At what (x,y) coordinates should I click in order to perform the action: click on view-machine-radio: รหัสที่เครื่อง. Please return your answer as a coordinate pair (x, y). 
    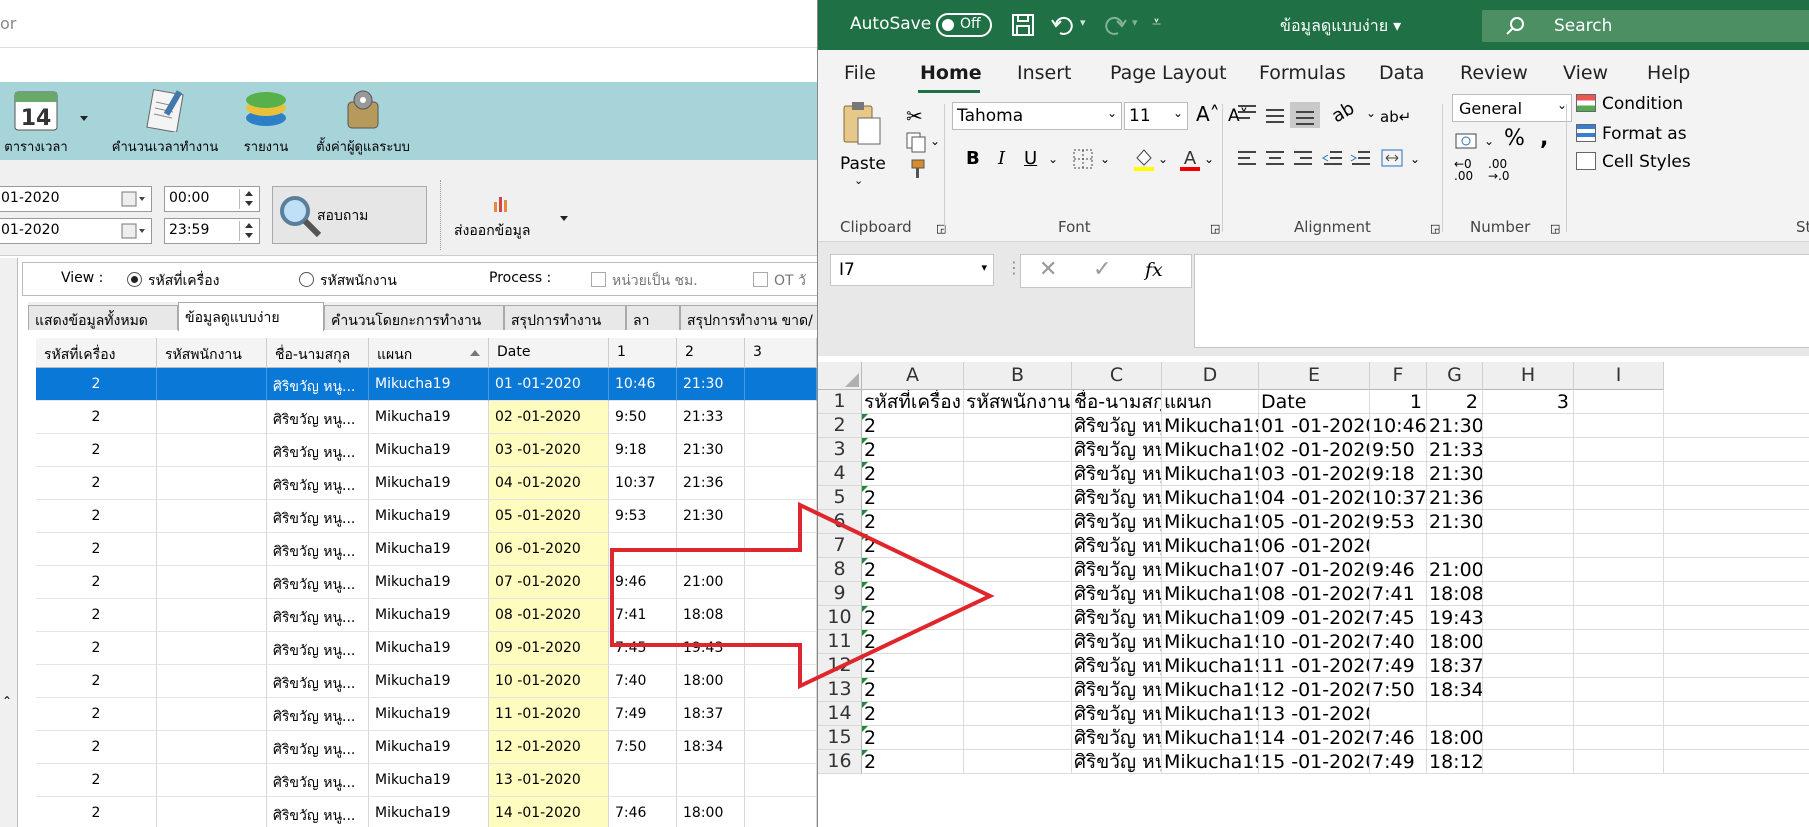
    Looking at the image, I should click on (173, 281).